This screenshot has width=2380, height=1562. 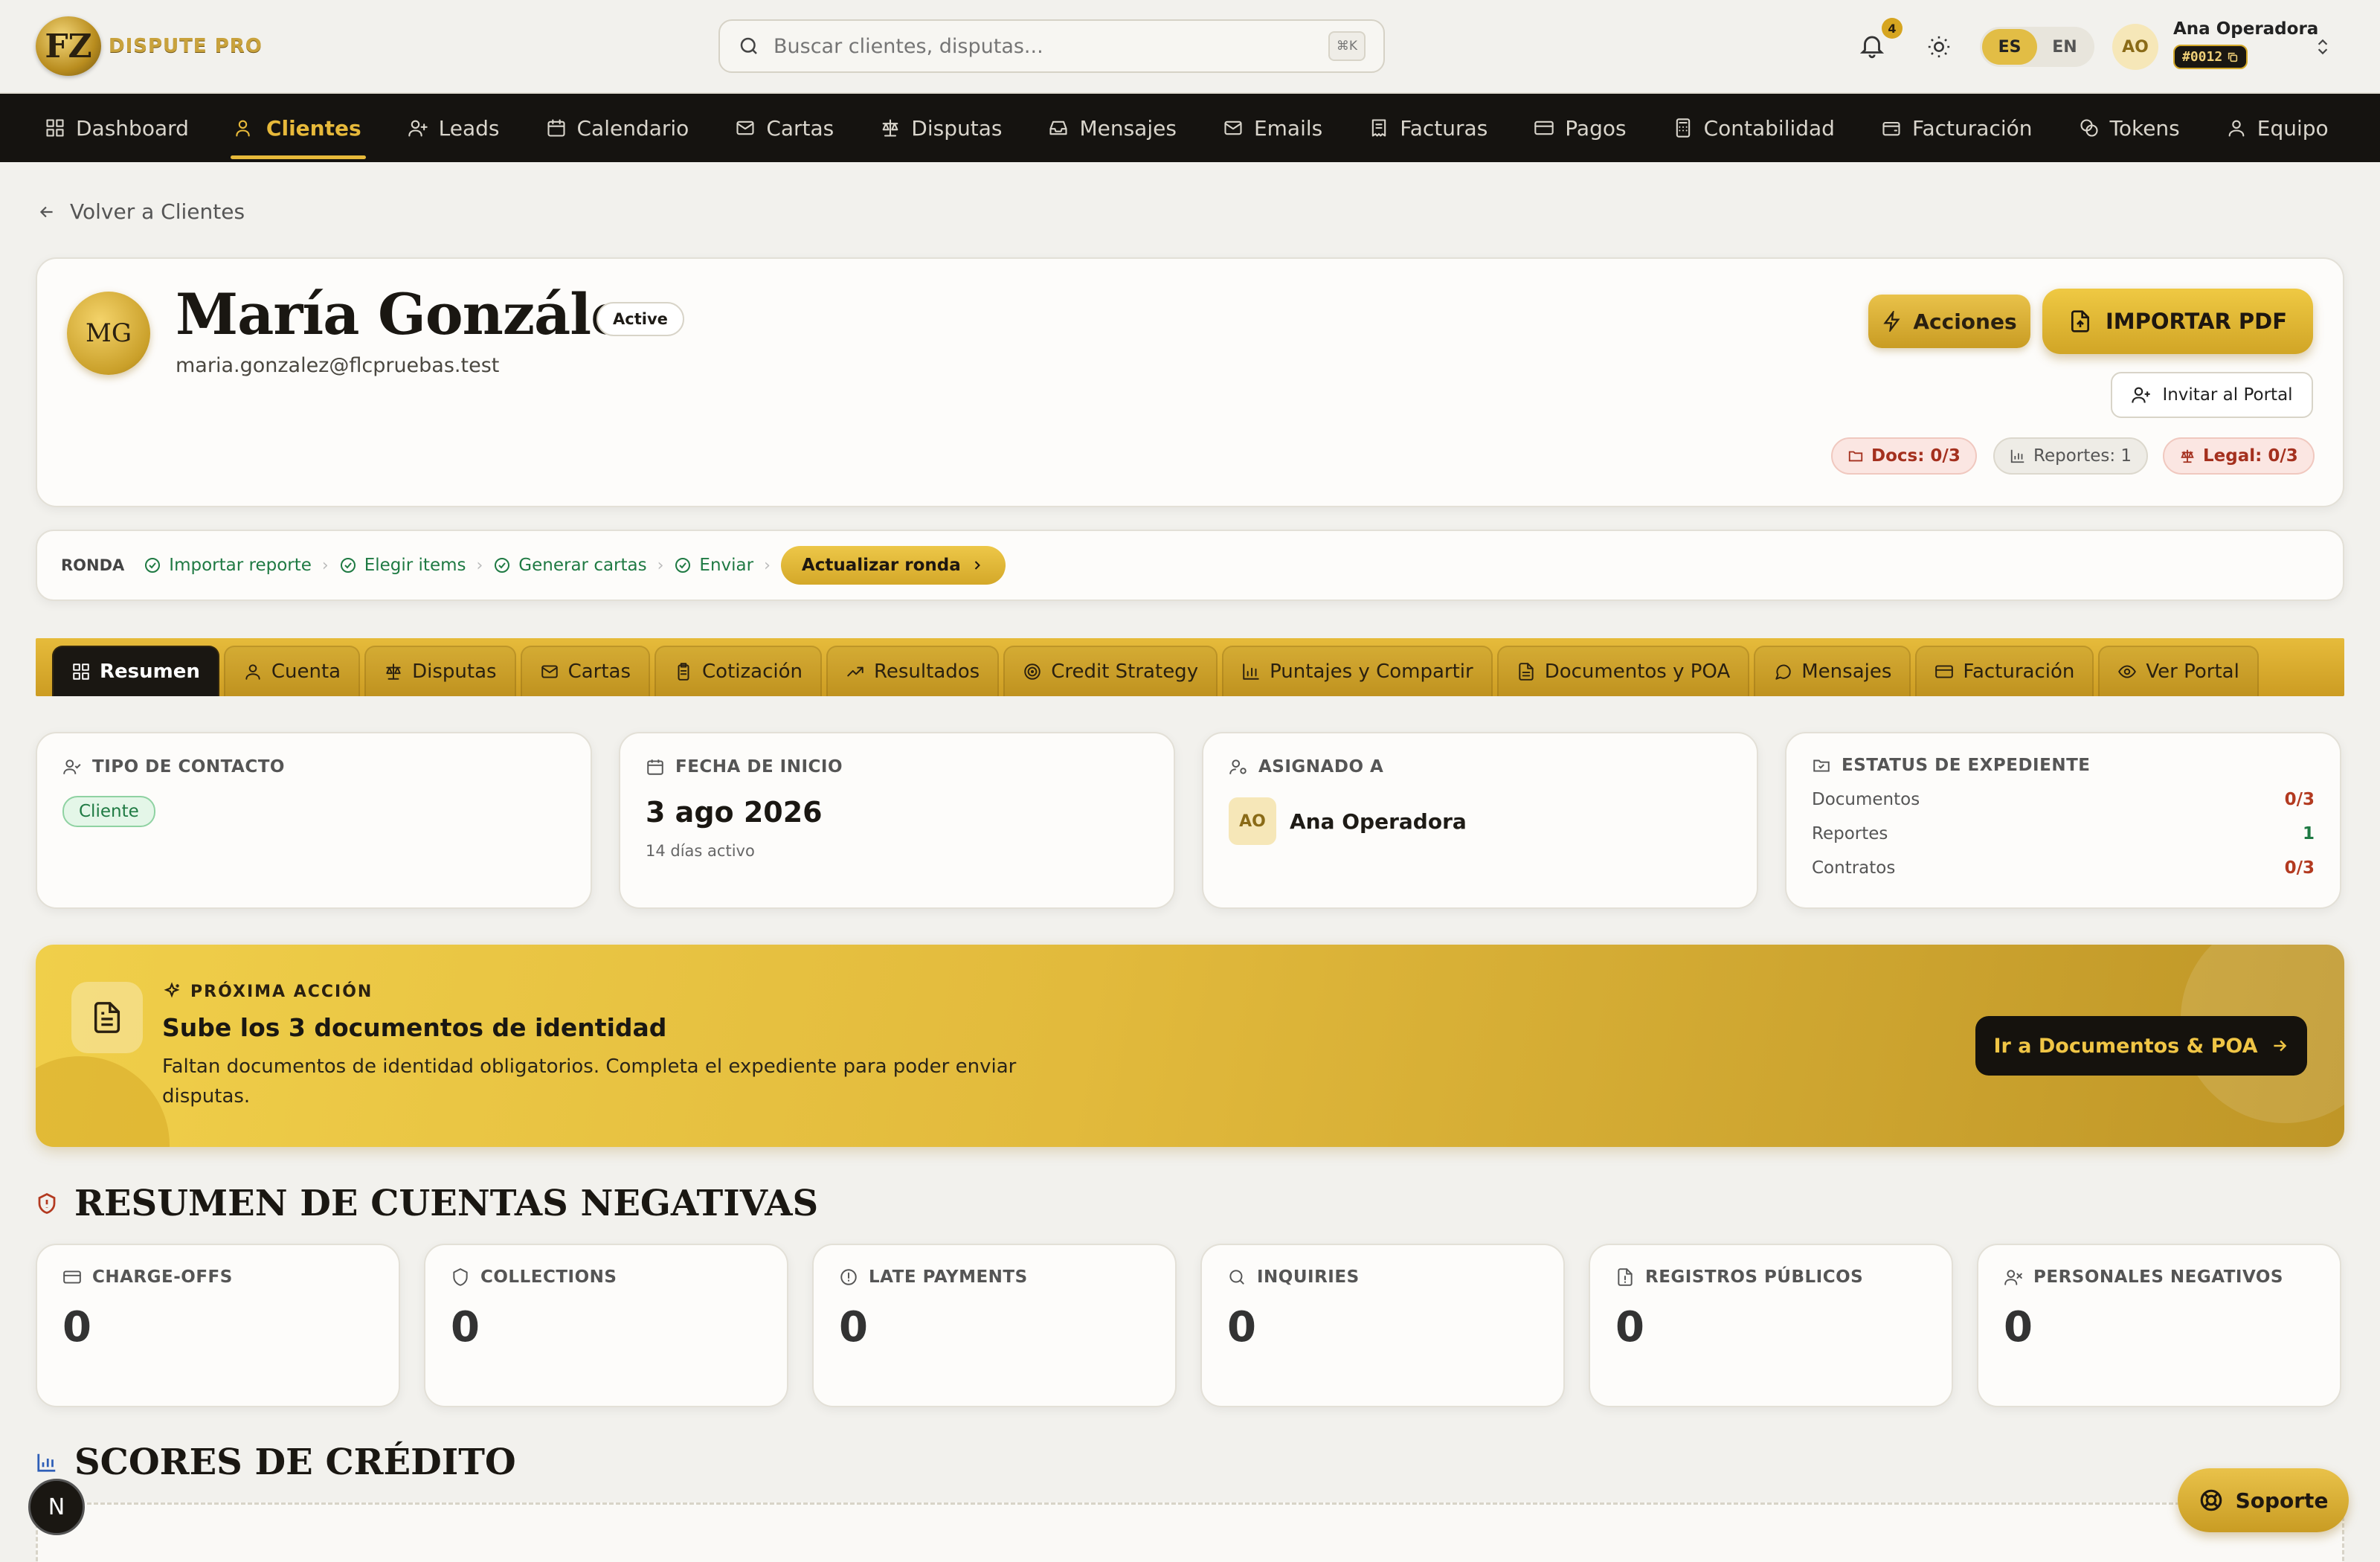 I want to click on calendar-icon, so click(x=556, y=128).